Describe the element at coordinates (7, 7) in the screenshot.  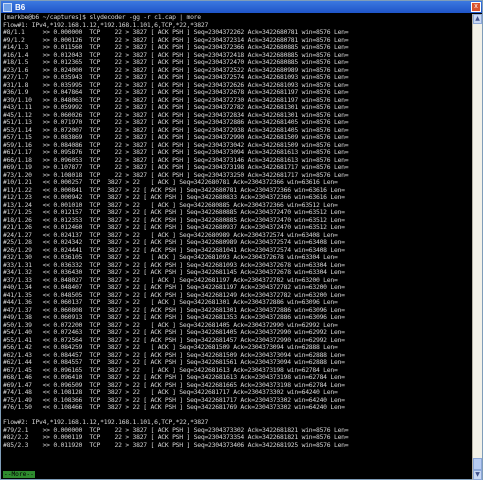
I see `terminal-app-icon` at that location.